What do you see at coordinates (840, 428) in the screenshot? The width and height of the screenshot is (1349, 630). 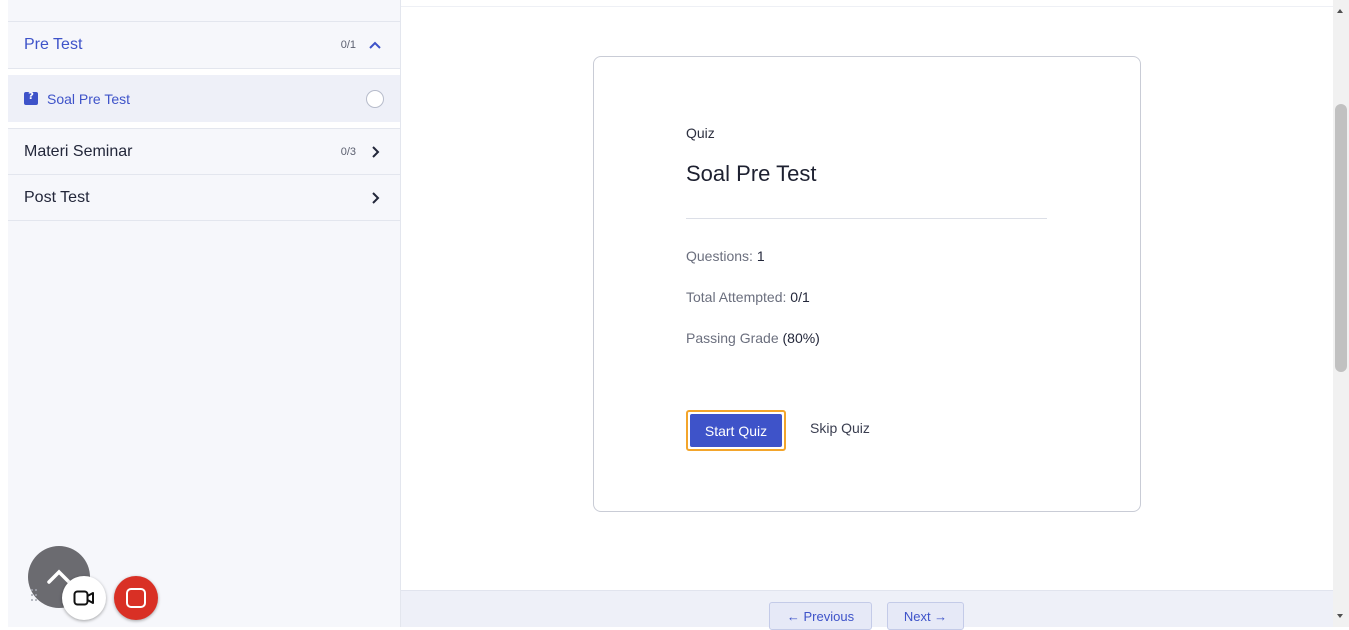 I see `skip-quiz-button: Skip Quiz` at bounding box center [840, 428].